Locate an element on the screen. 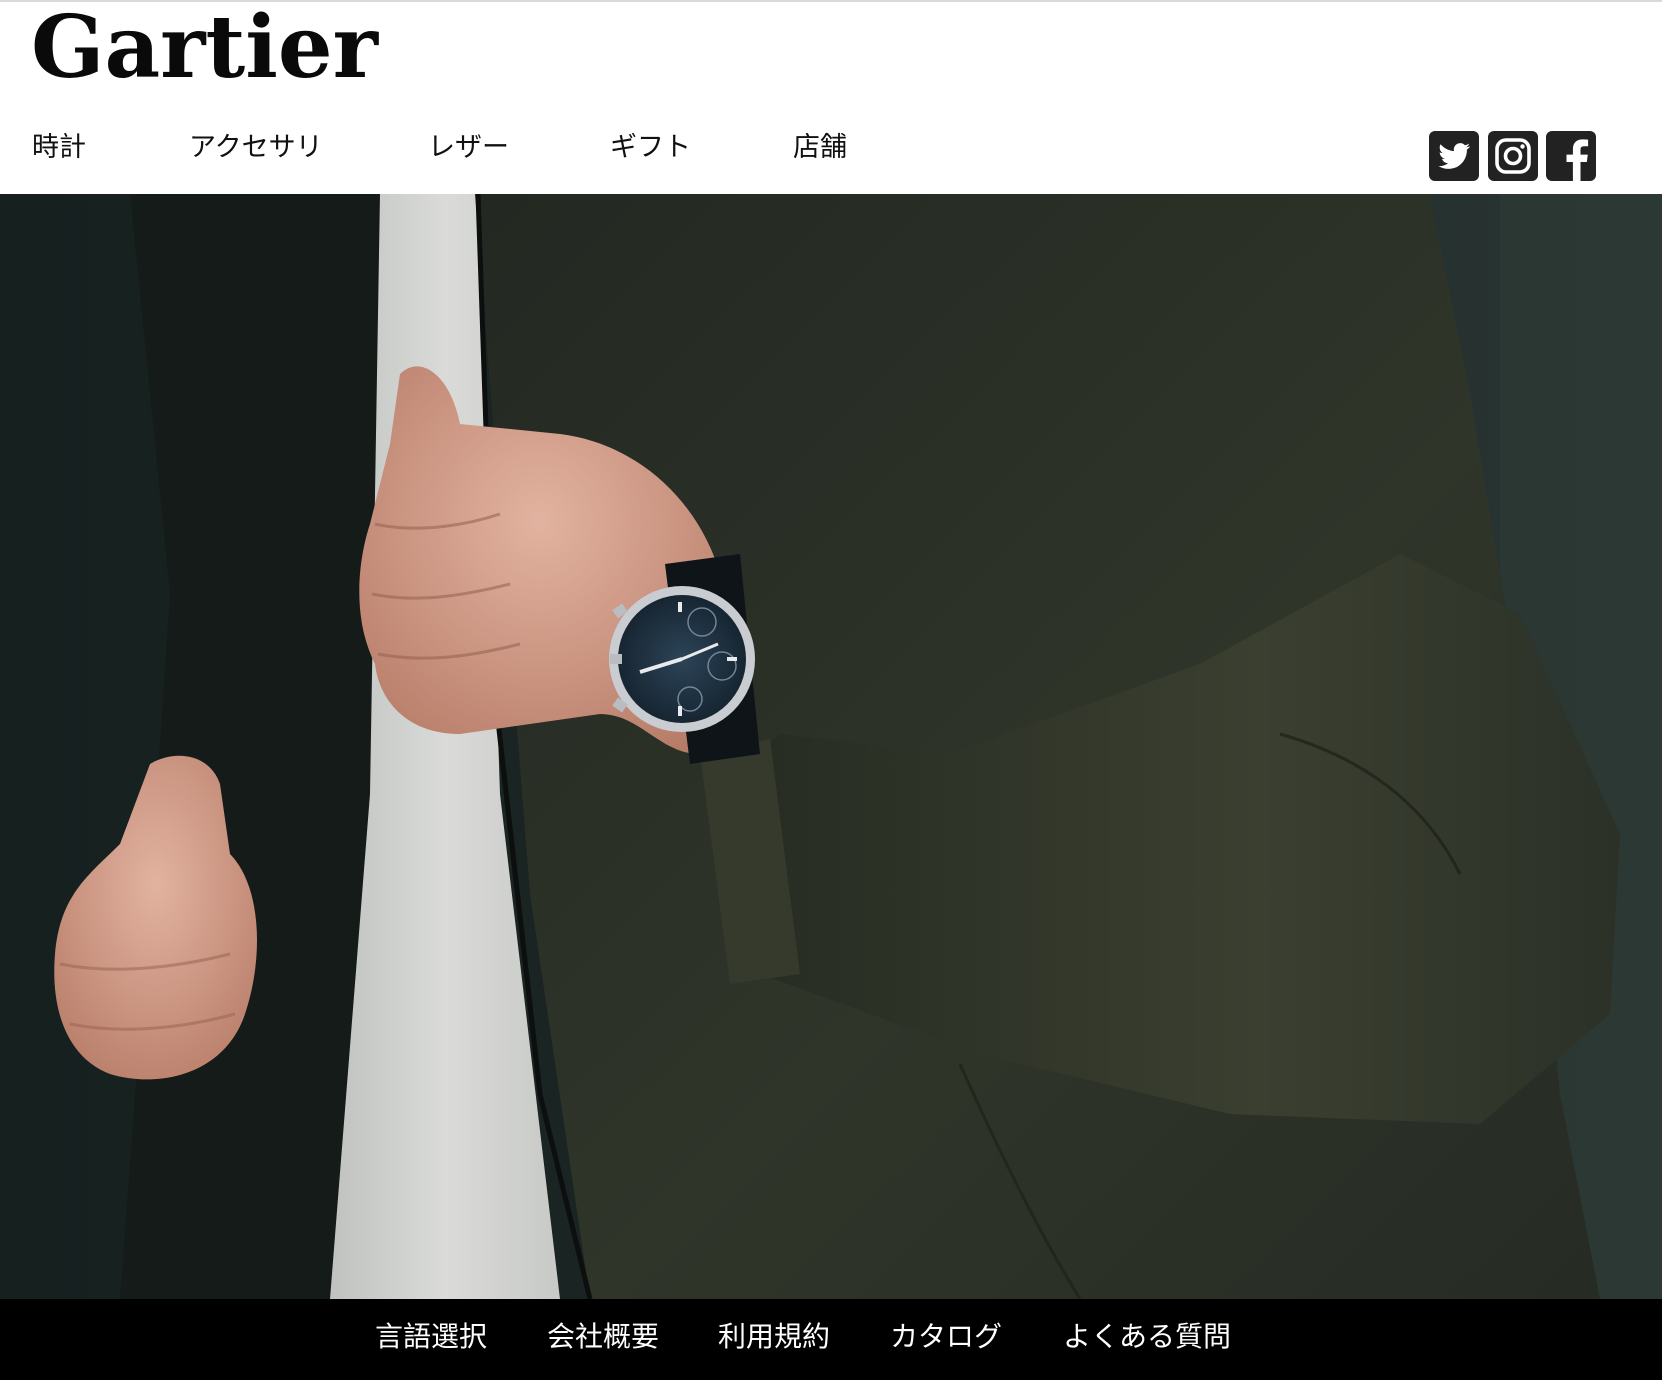 Image resolution: width=1662 pixels, height=1380 pixels. footer-link-language: 言語選択 is located at coordinates (431, 1337).